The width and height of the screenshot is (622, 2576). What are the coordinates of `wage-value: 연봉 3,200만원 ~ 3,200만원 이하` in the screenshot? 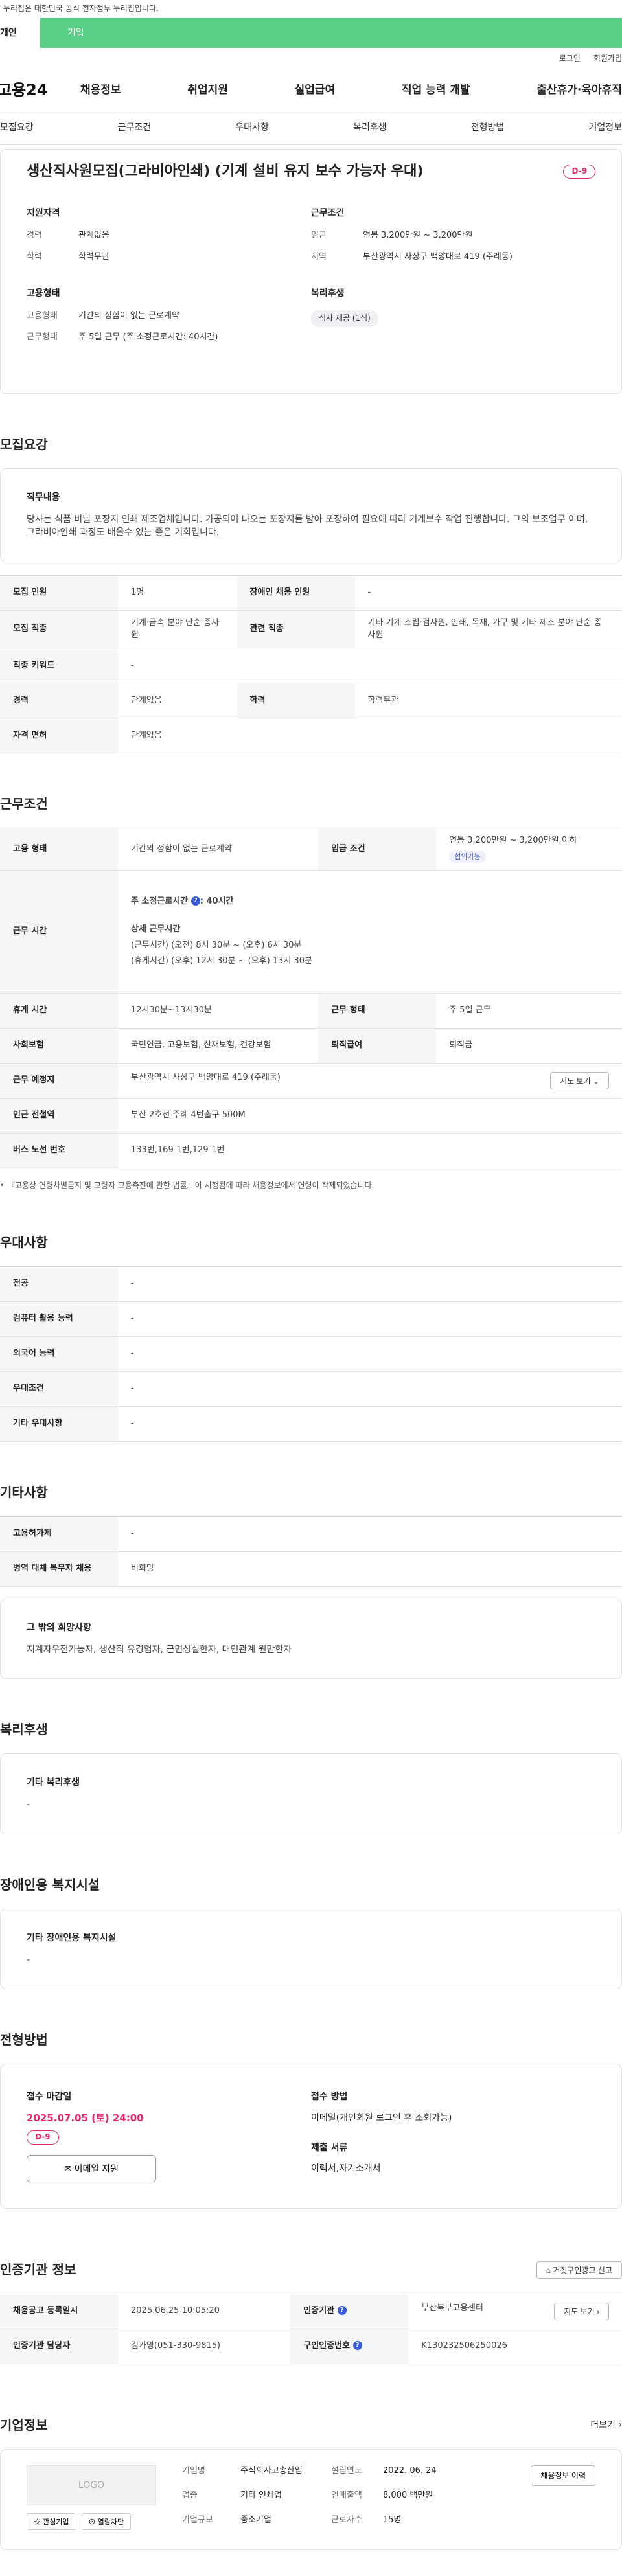 It's located at (529, 841).